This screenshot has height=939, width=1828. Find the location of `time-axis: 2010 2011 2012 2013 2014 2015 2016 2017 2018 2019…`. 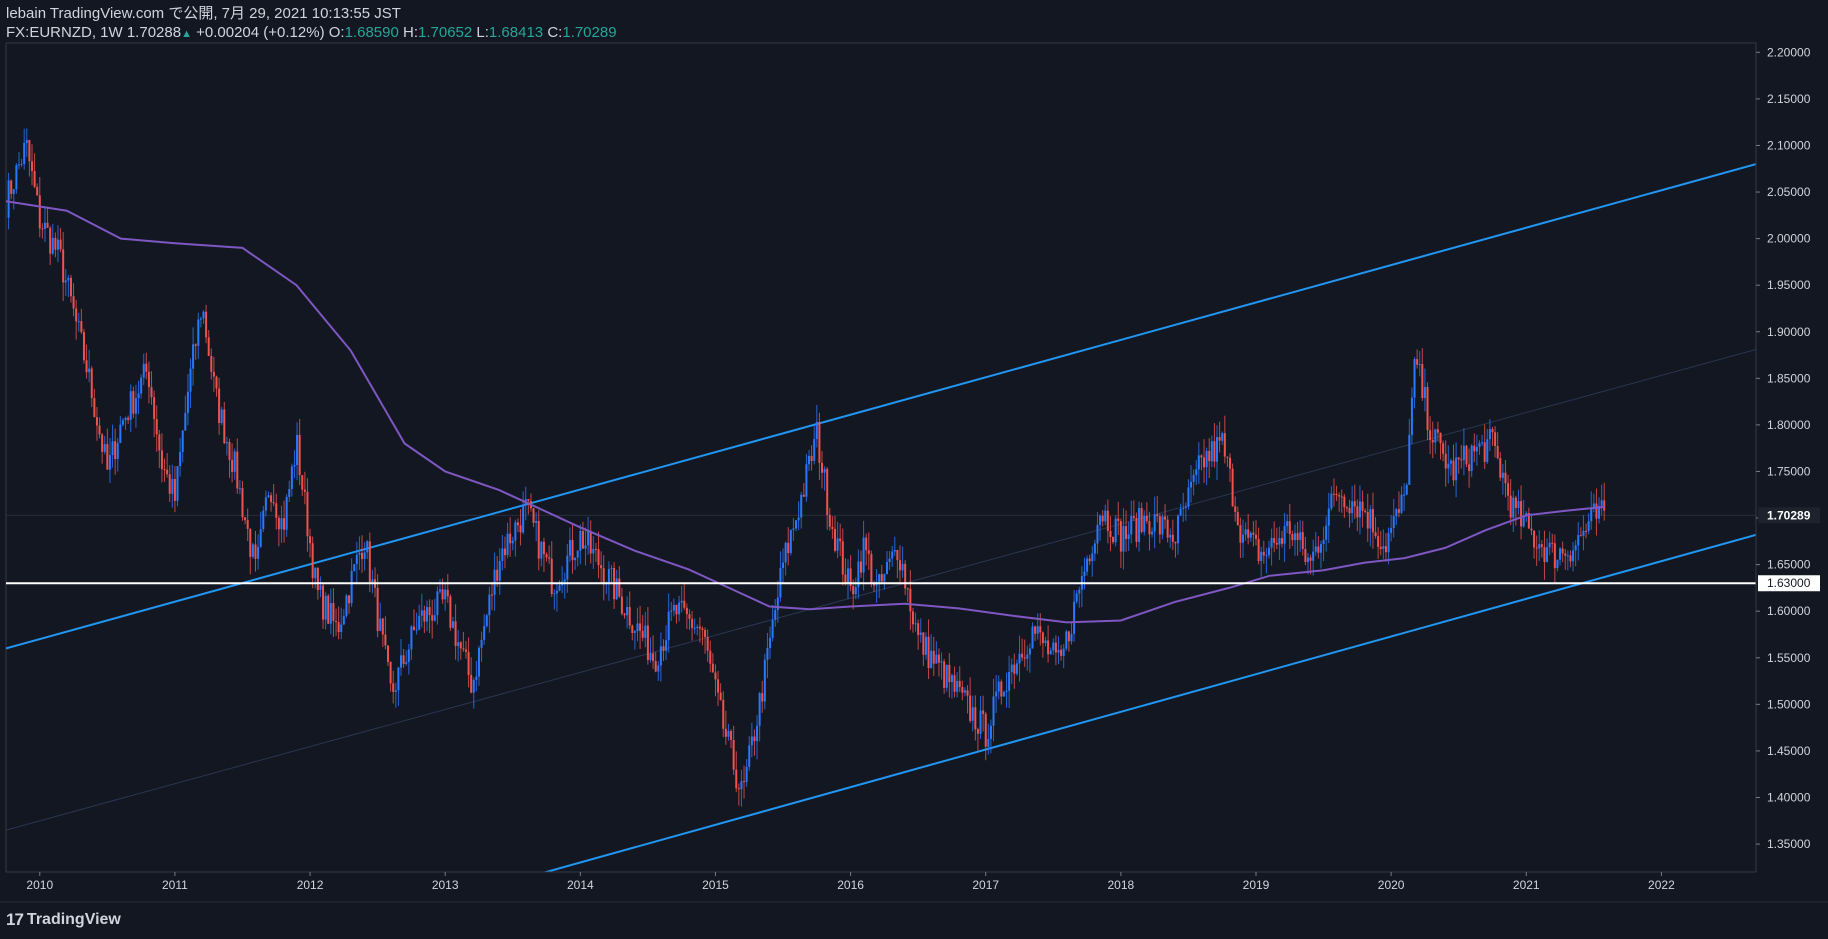

time-axis: 2010 2011 2012 2013 2014 2015 2016 2017 2018 2019… is located at coordinates (914, 887).